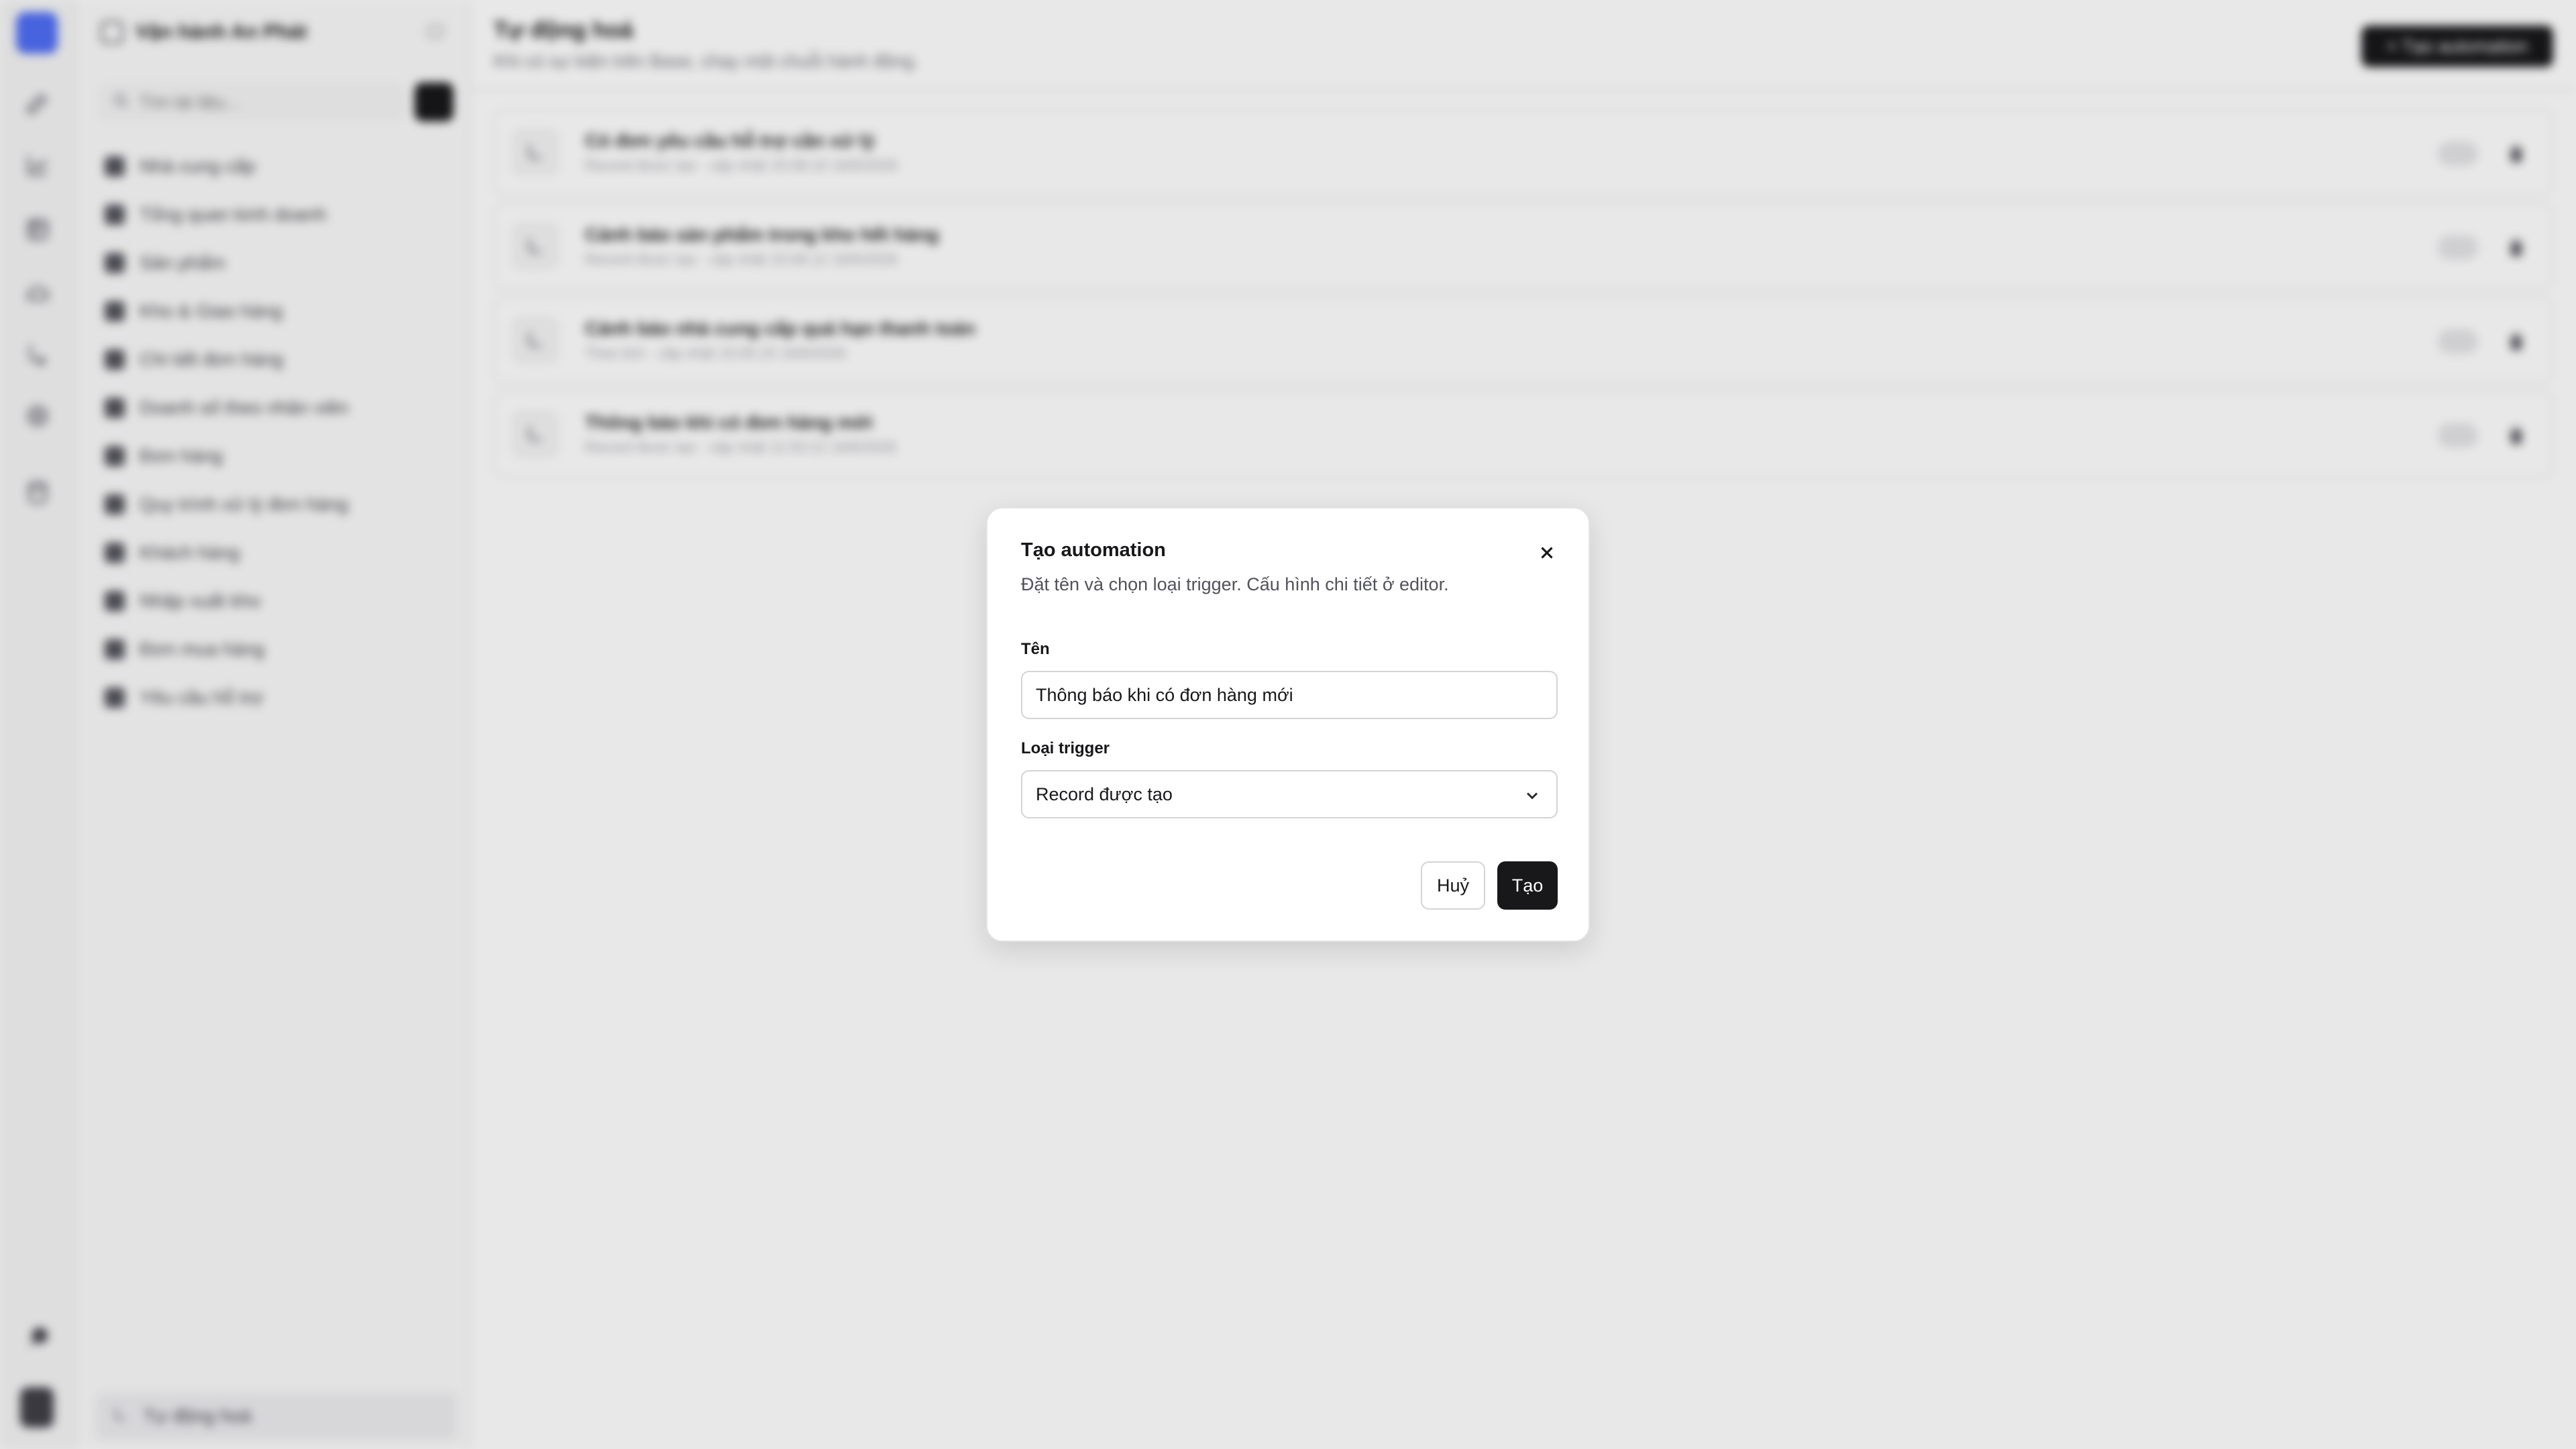 The image size is (2576, 1449). Describe the element at coordinates (1547, 553) in the screenshot. I see `close-icon` at that location.